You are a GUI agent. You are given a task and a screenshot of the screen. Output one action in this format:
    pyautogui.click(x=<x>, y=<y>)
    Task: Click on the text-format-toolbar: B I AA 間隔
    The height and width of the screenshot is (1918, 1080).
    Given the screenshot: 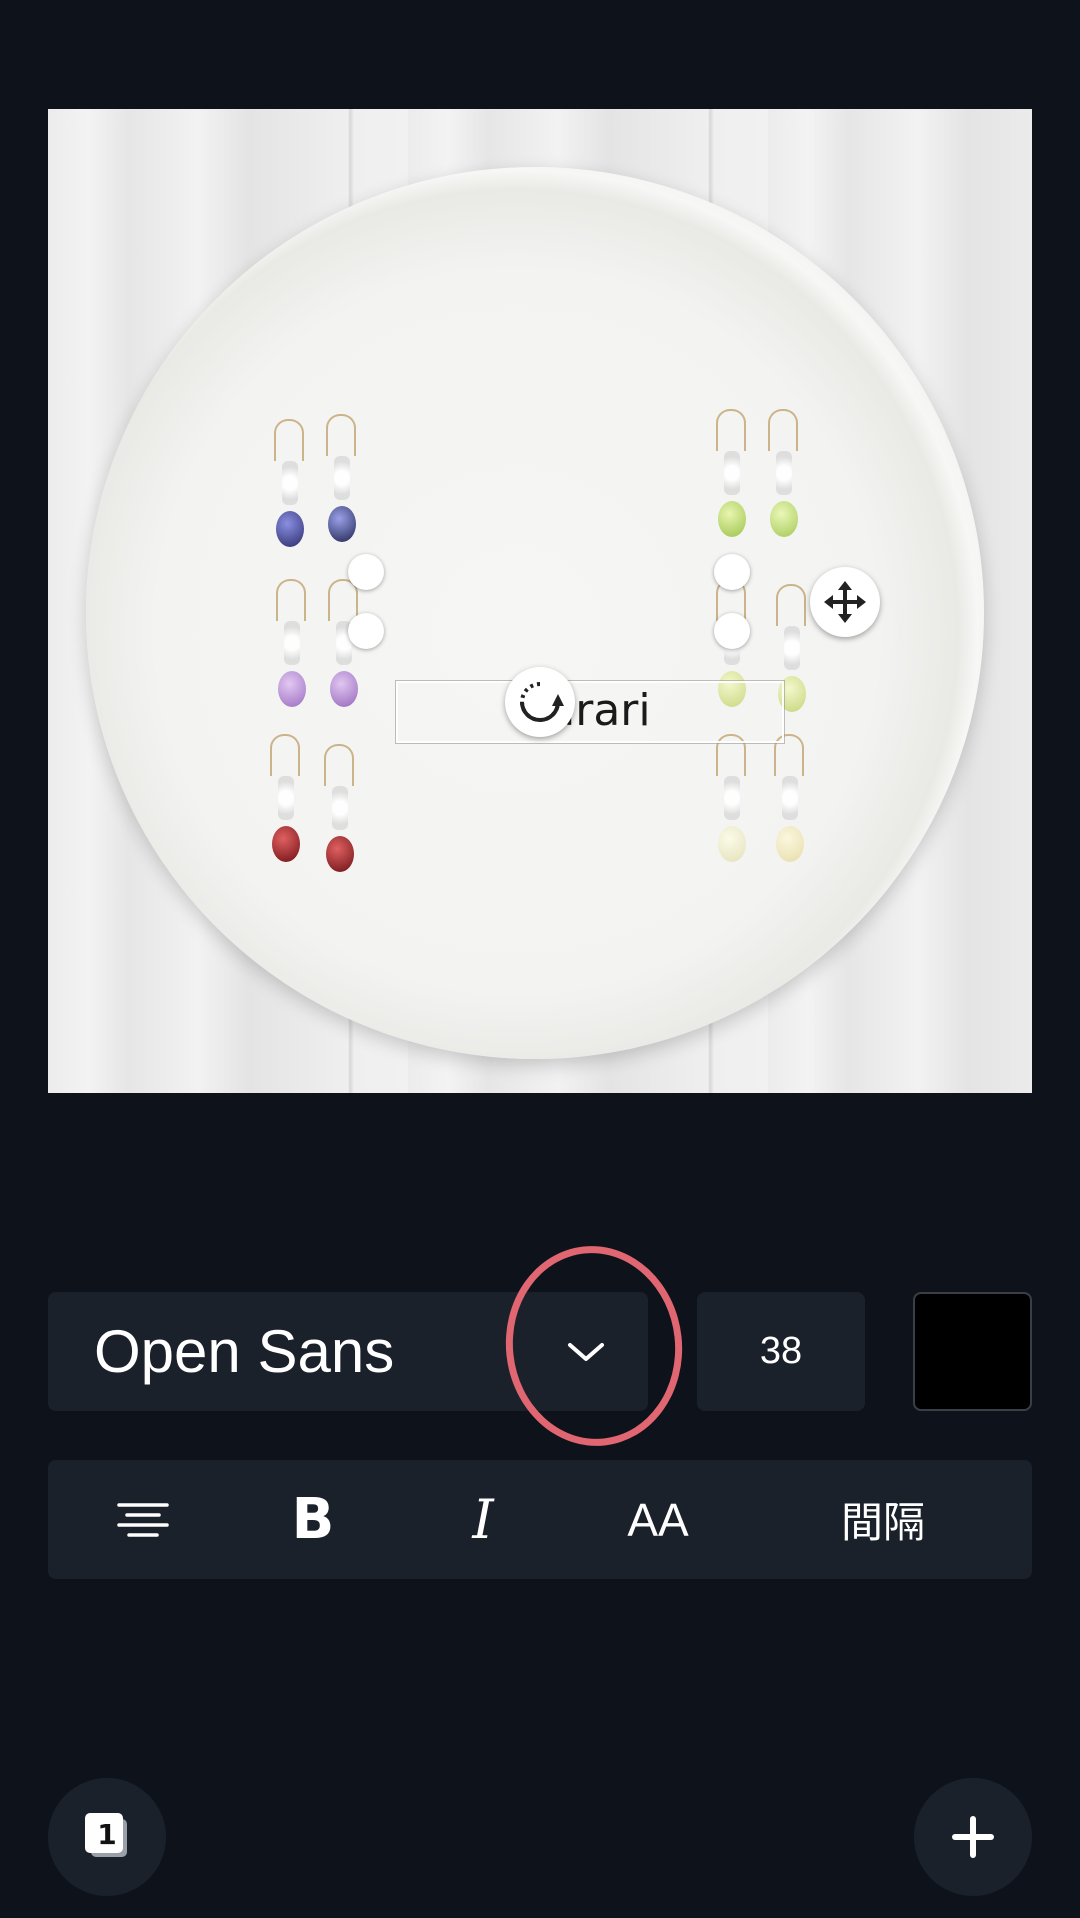 What is the action you would take?
    pyautogui.click(x=540, y=1519)
    